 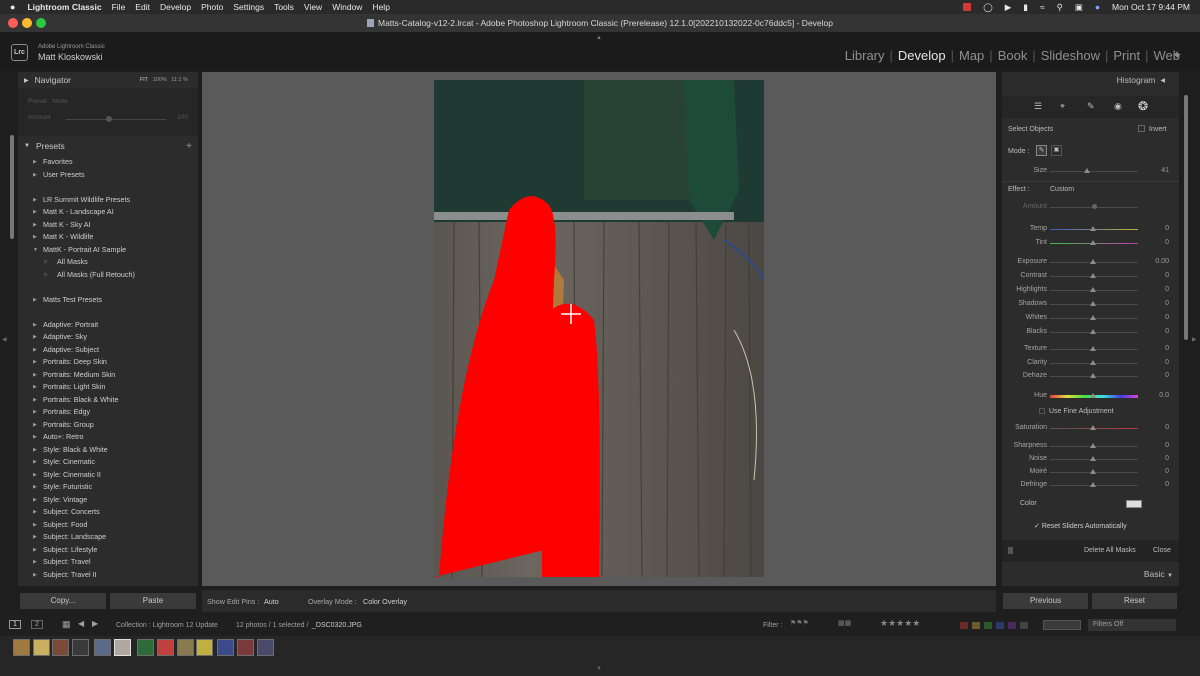 What do you see at coordinates (1087, 170) in the screenshot?
I see `size-thumb` at bounding box center [1087, 170].